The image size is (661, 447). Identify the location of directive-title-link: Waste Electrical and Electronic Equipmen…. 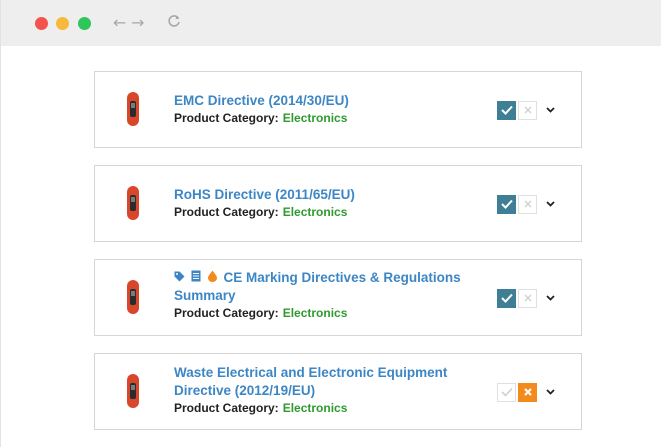
(317, 382).